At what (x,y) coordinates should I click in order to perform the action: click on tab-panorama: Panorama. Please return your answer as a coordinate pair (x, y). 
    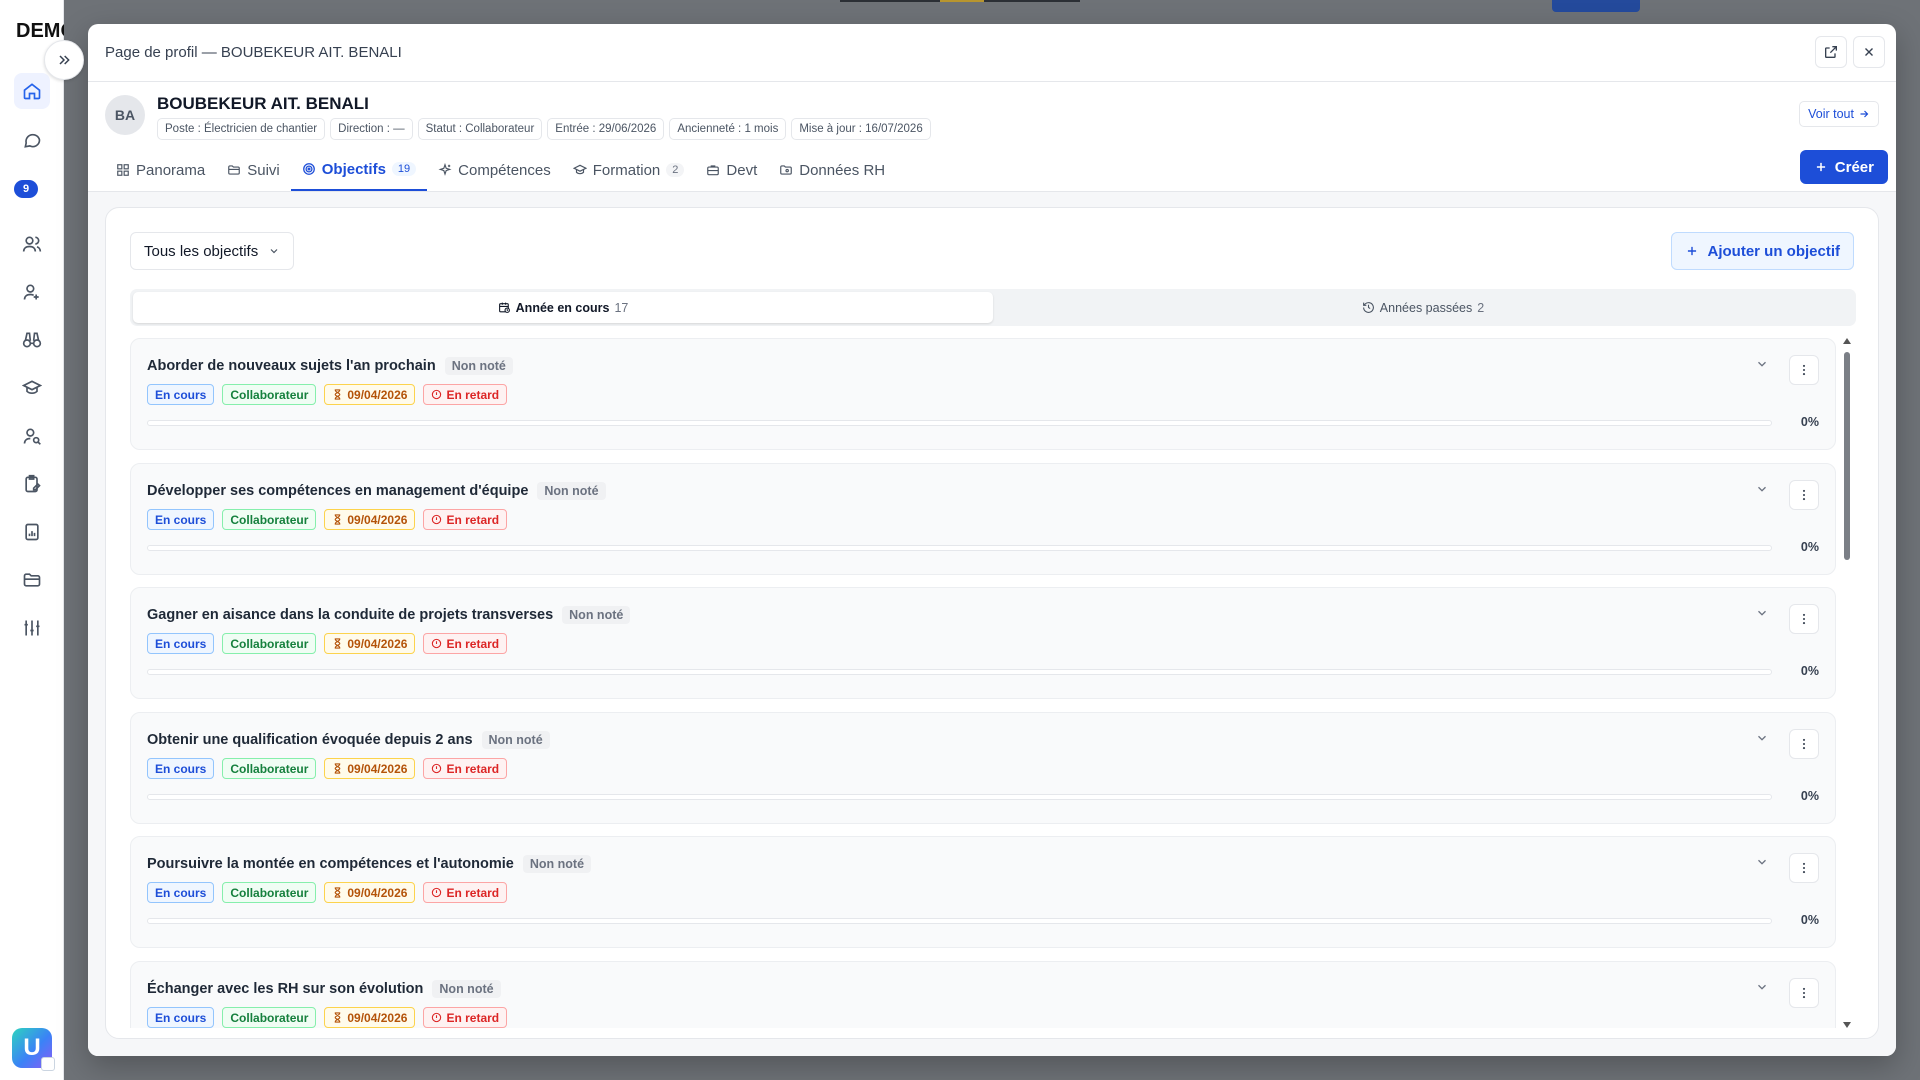
    Looking at the image, I should click on (160, 170).